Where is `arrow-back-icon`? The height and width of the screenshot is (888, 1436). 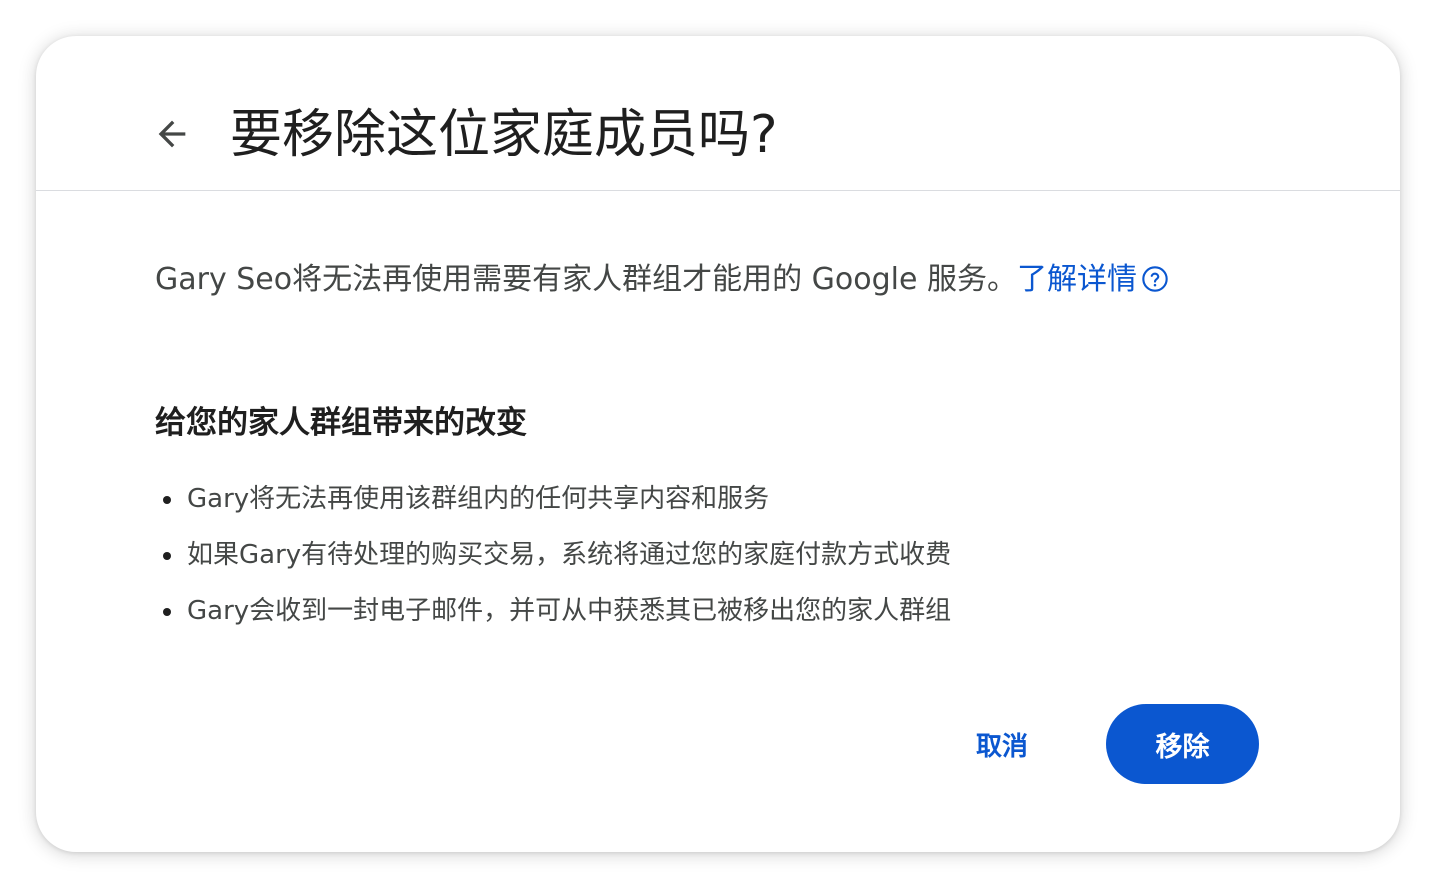
arrow-back-icon is located at coordinates (172, 134).